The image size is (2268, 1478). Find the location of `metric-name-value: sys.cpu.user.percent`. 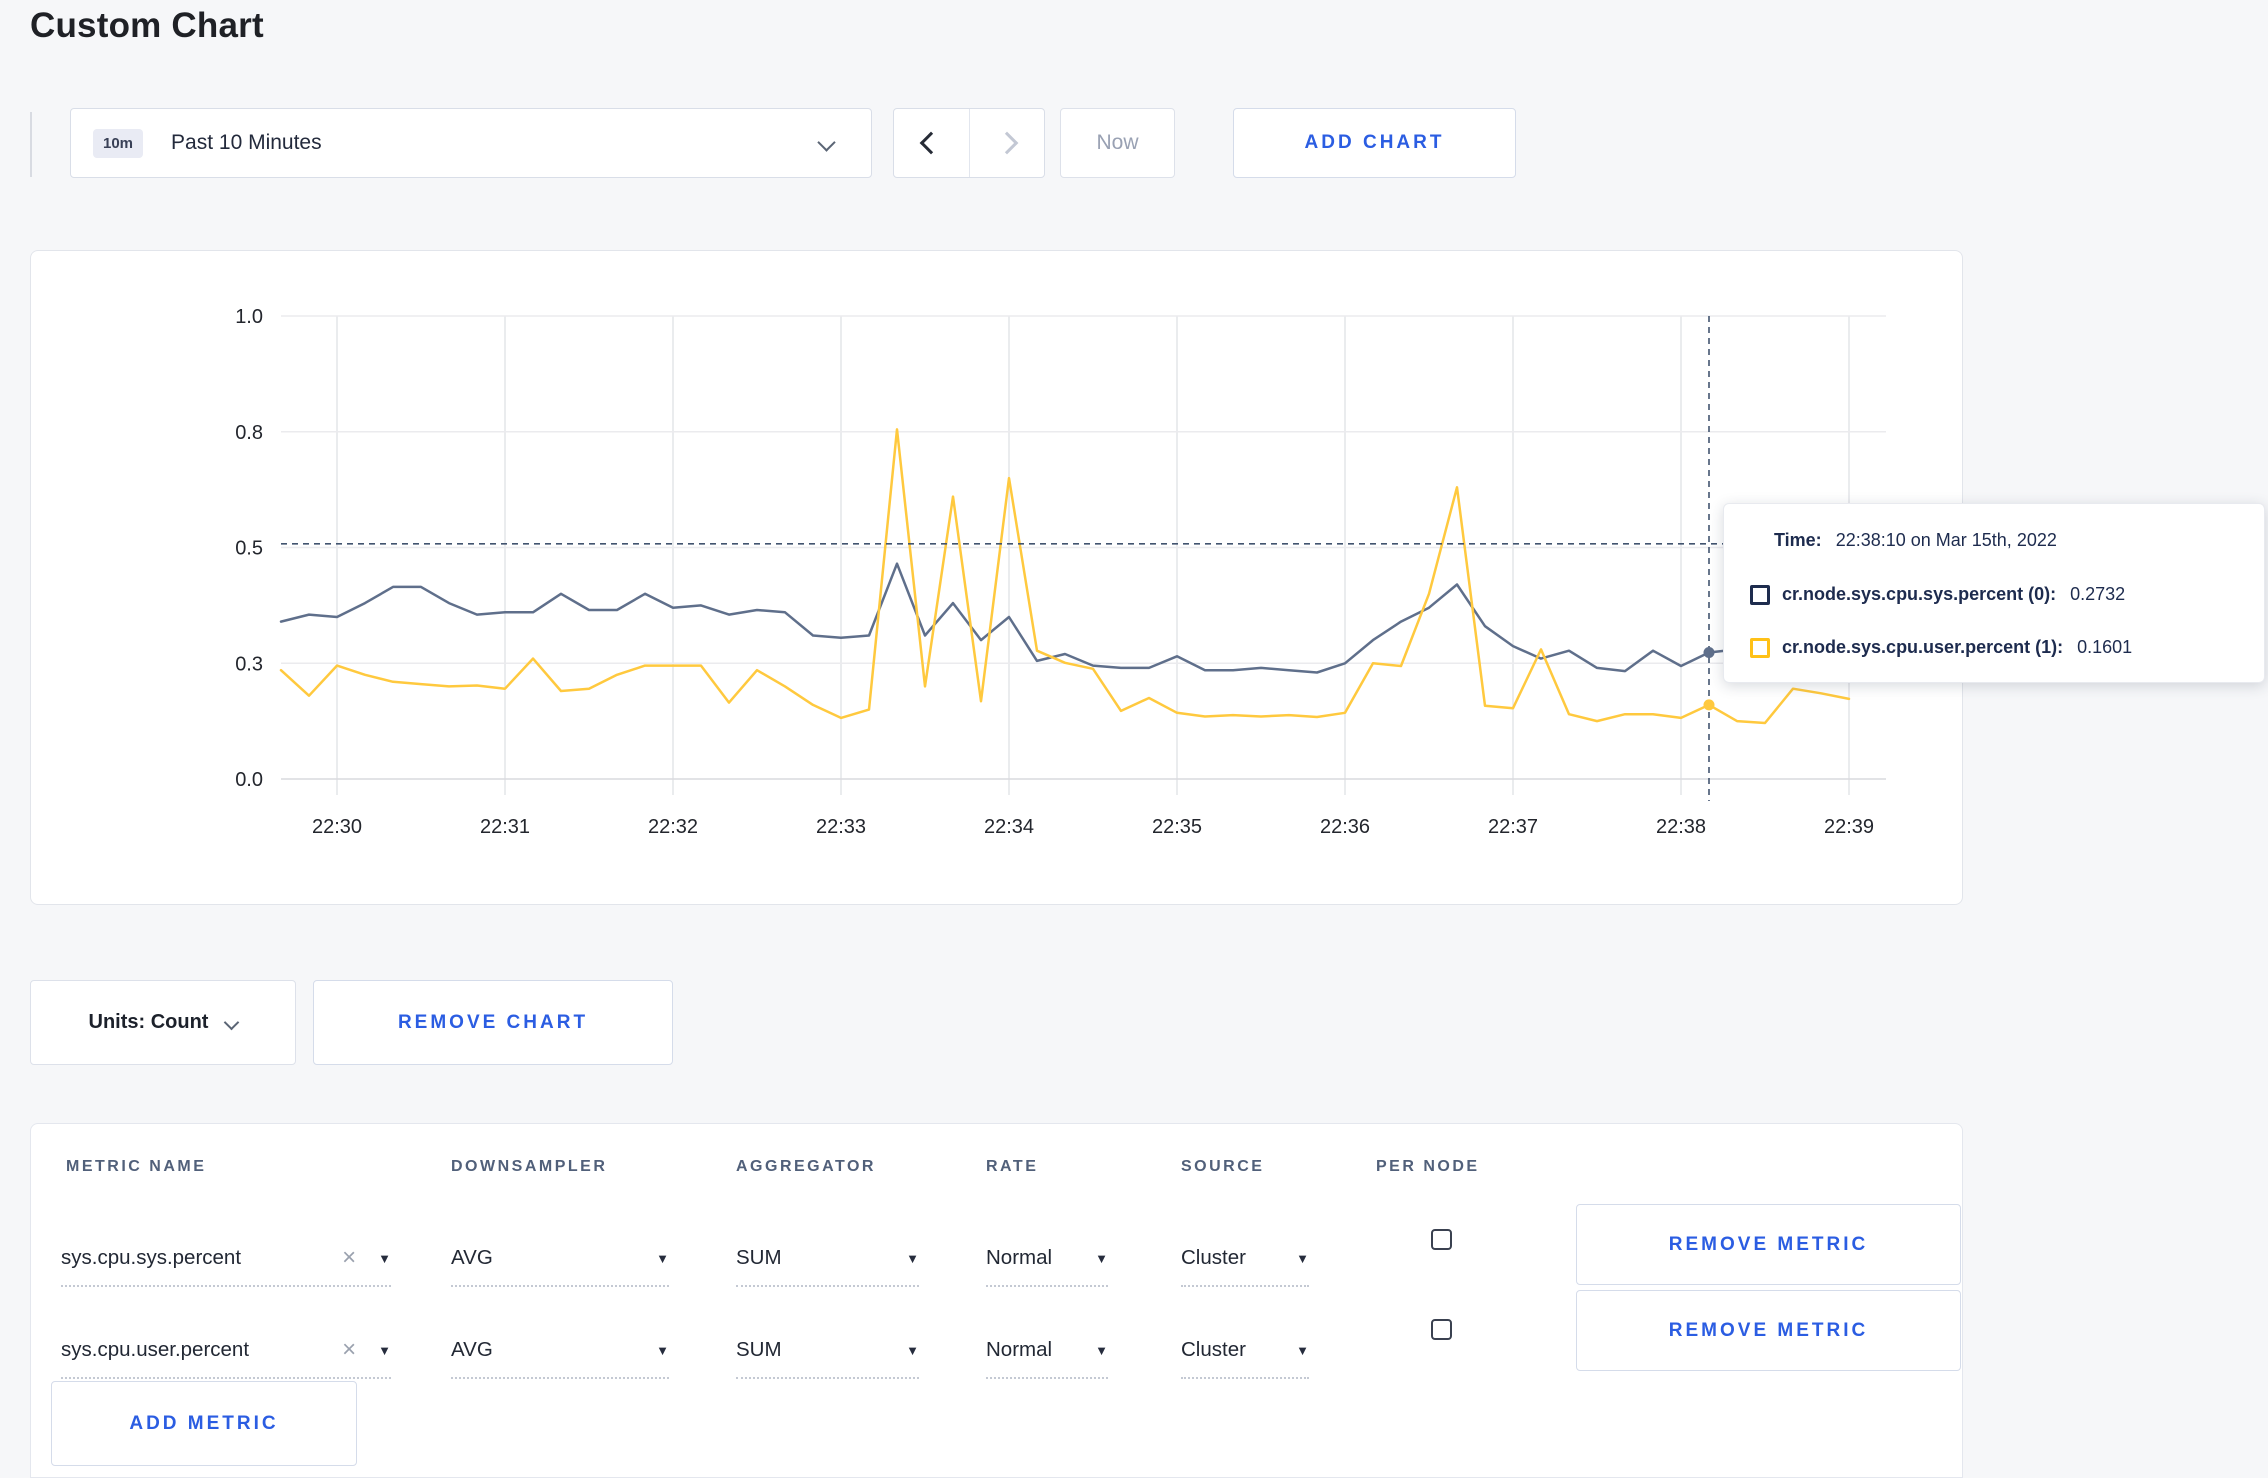

metric-name-value: sys.cpu.user.percent is located at coordinates (155, 1349).